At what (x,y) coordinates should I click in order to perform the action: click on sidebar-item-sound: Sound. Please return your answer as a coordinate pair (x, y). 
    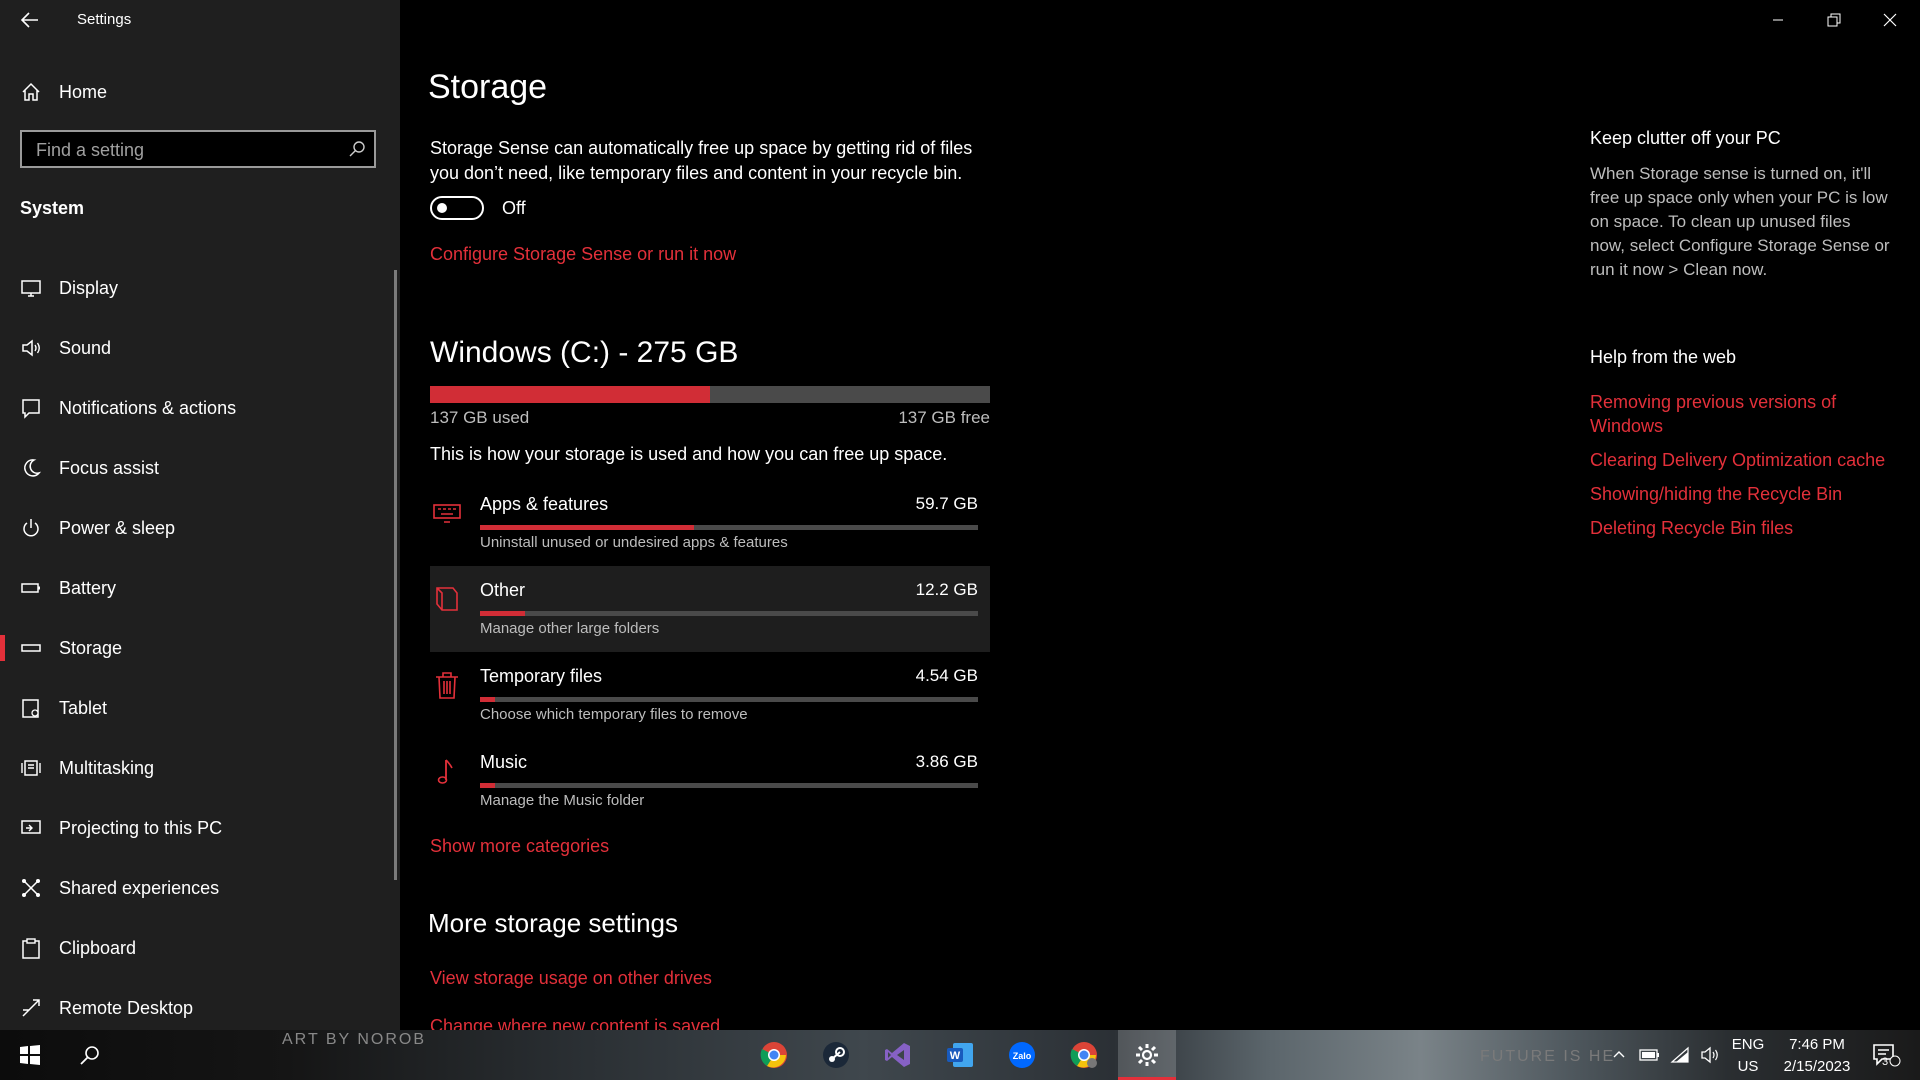
    Looking at the image, I should click on (200, 348).